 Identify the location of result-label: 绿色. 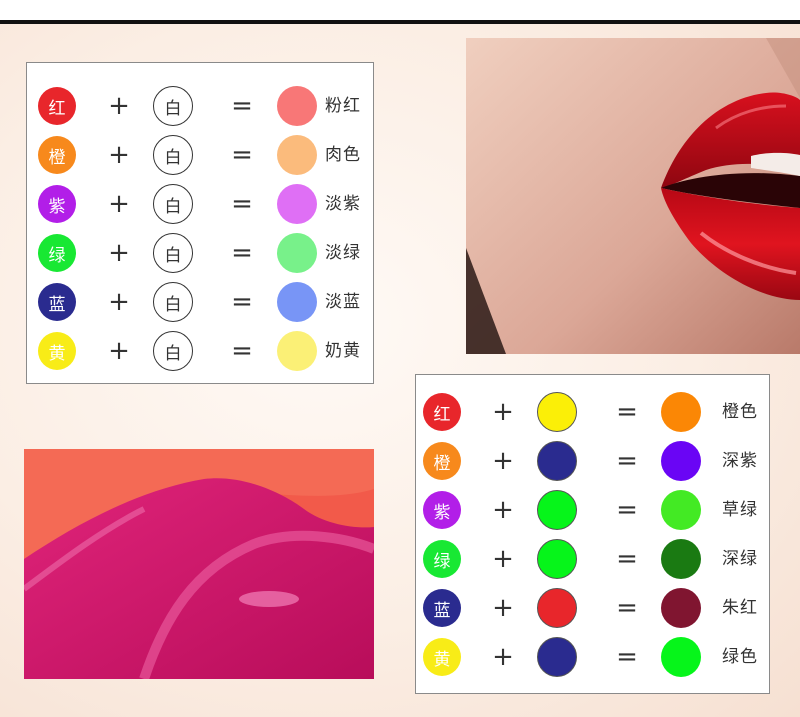
(740, 657).